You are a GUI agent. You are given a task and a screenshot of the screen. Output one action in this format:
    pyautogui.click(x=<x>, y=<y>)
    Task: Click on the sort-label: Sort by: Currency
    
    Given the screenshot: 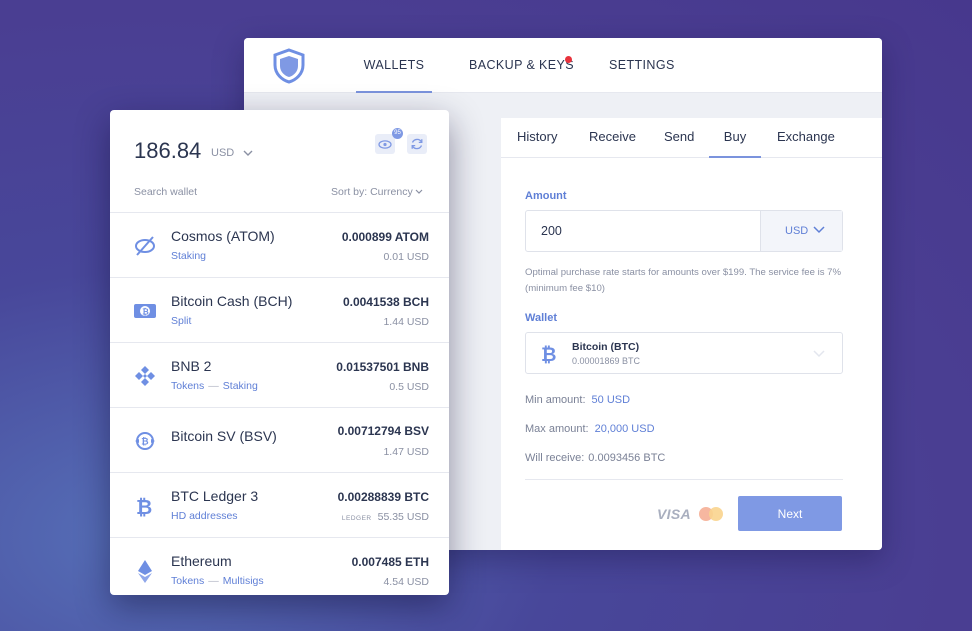 What is the action you would take?
    pyautogui.click(x=372, y=192)
    